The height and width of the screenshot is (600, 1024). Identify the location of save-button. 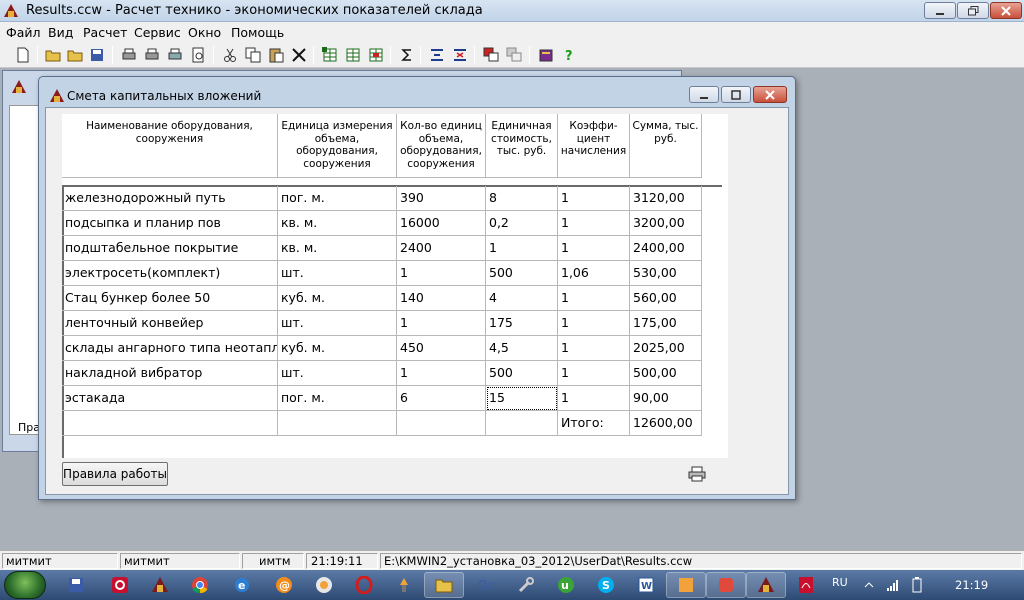
(97, 55).